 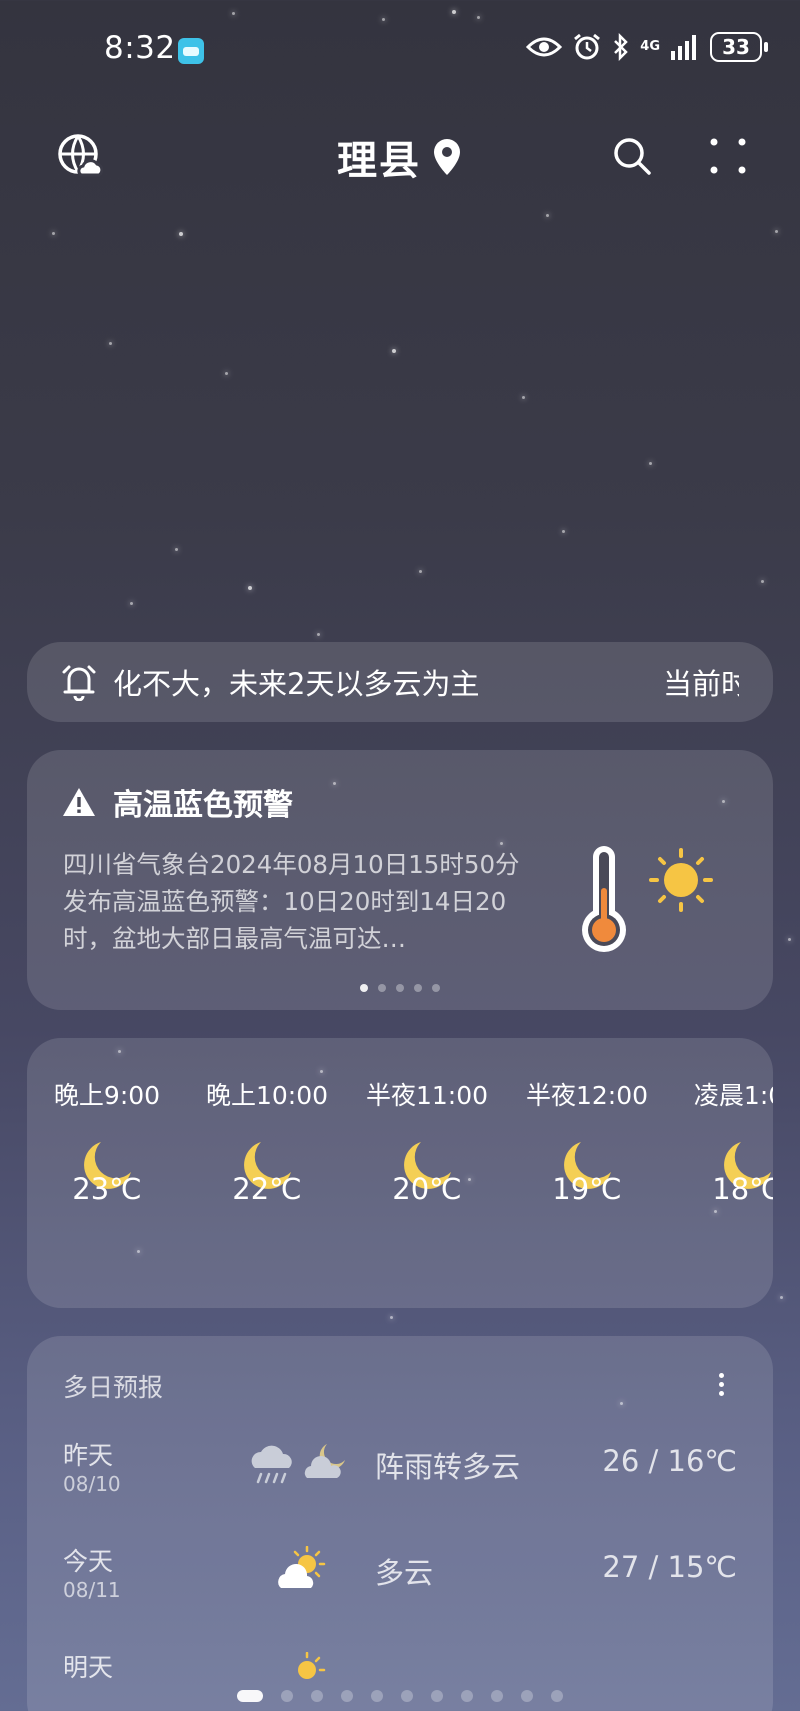 What do you see at coordinates (88, 1455) in the screenshot?
I see `day-name: 昨天` at bounding box center [88, 1455].